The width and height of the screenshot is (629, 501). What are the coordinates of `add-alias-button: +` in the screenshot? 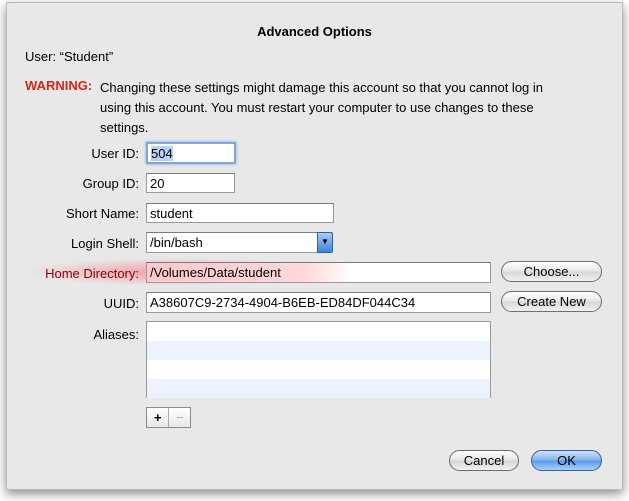 It's located at (158, 417).